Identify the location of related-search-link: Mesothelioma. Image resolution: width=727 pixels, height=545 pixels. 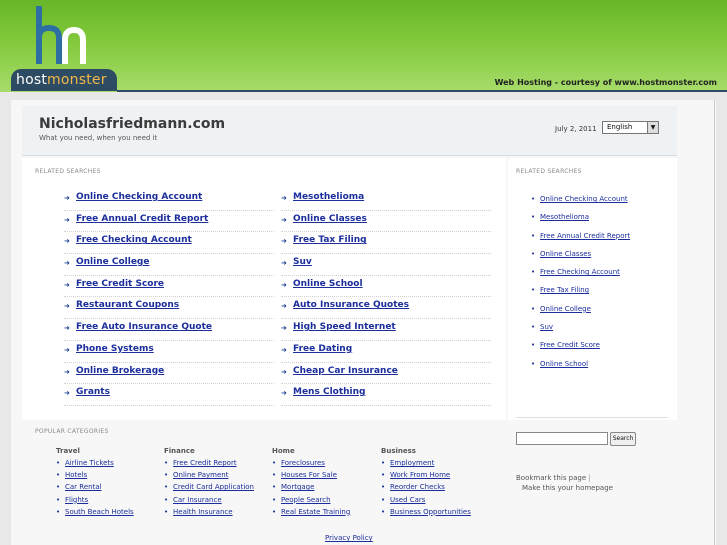
(328, 197).